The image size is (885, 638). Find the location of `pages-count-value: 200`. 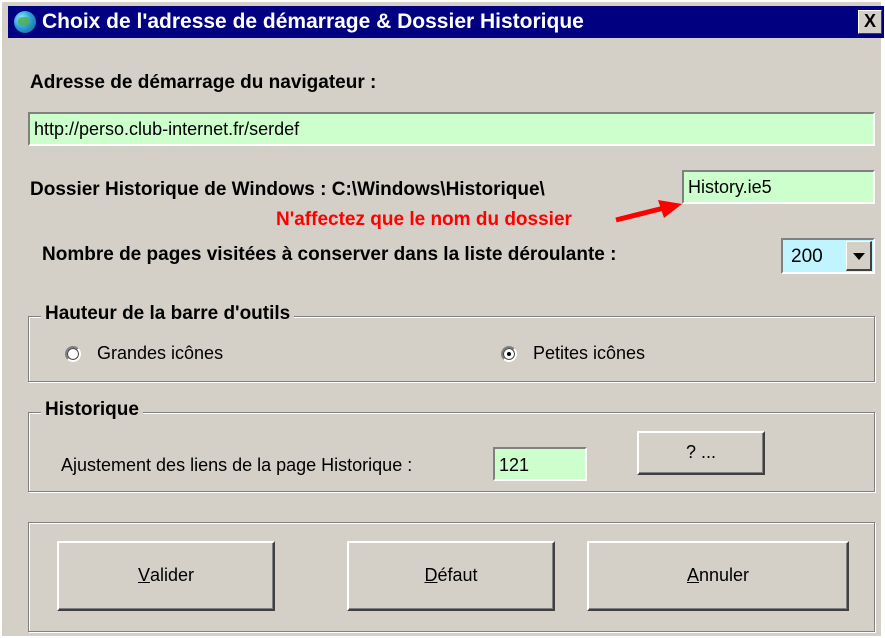

pages-count-value: 200 is located at coordinates (807, 256).